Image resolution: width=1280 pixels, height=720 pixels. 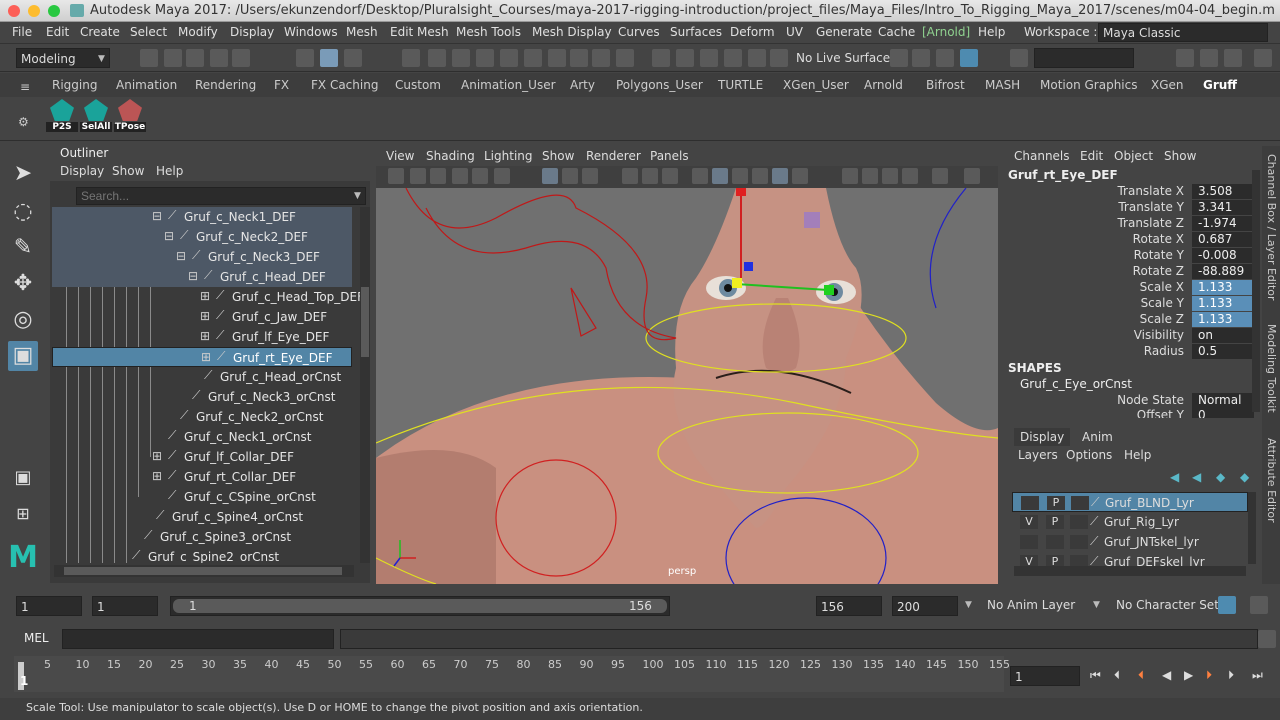 I want to click on toggle-attribute-editor-icon, so click(x=1233, y=58).